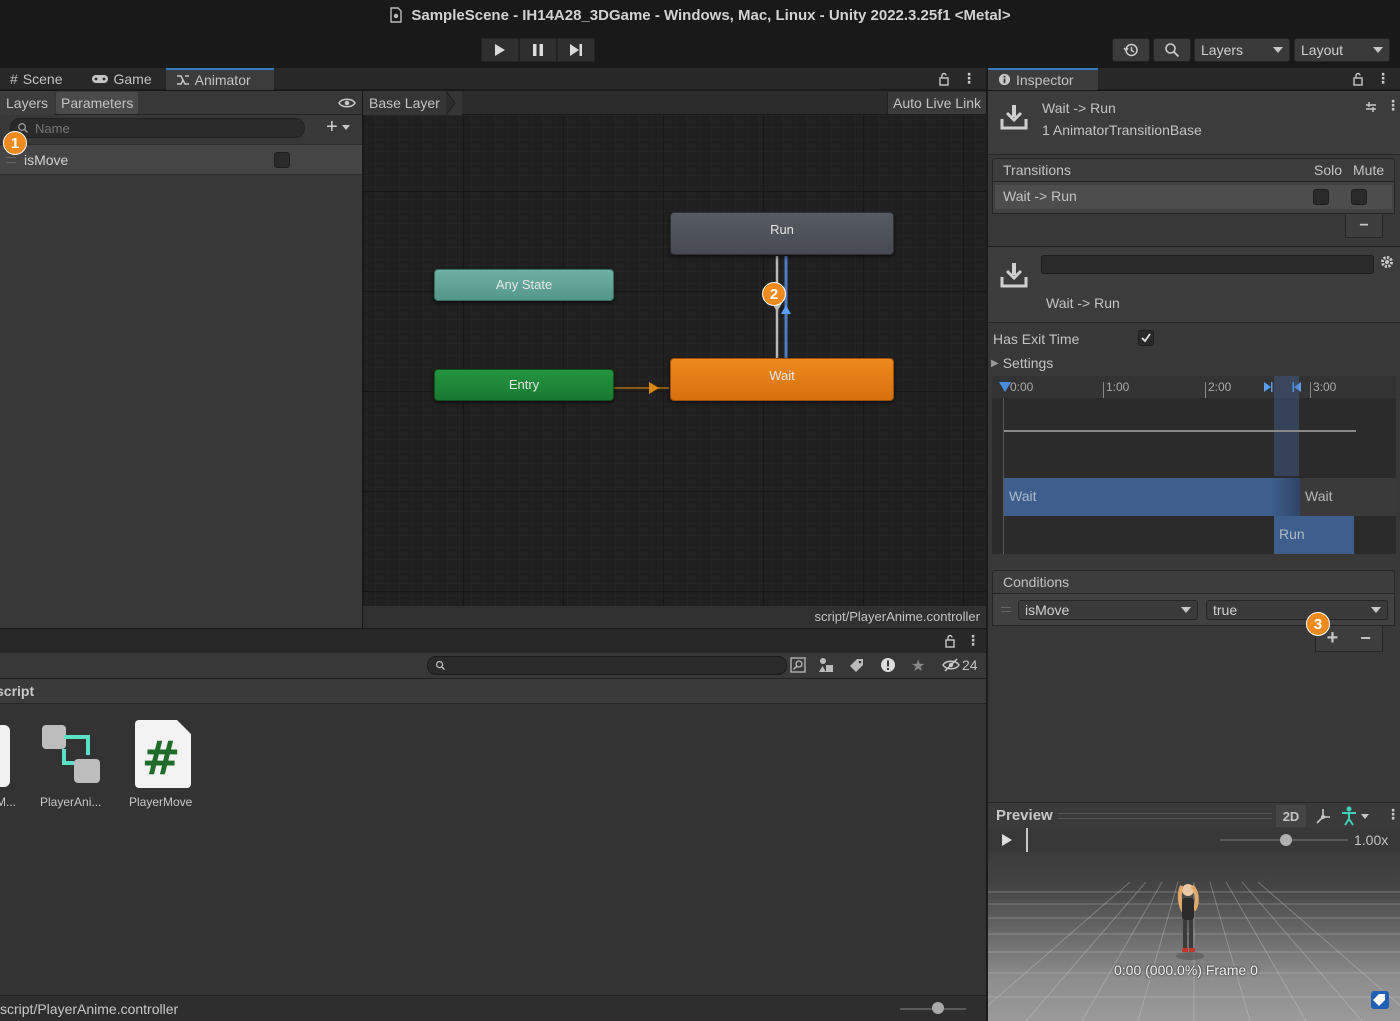 This screenshot has width=1400, height=1021. What do you see at coordinates (1323, 816) in the screenshot?
I see `pivot-icon` at bounding box center [1323, 816].